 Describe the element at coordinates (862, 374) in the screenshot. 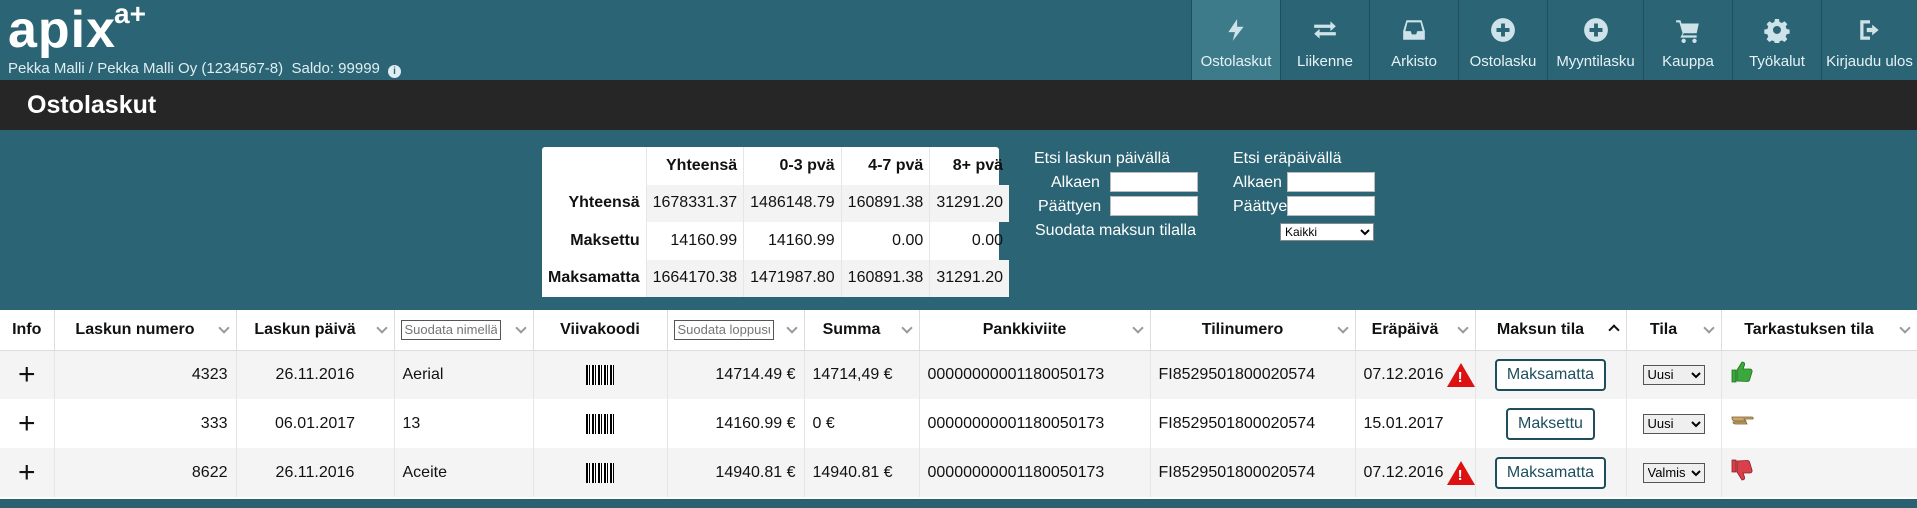

I see `invoice-sum: 14714,49 €` at that location.